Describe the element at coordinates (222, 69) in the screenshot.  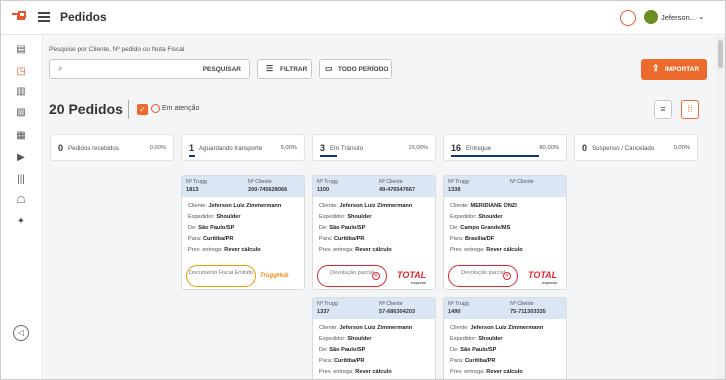
I see `search-button: PESQUISAR` at that location.